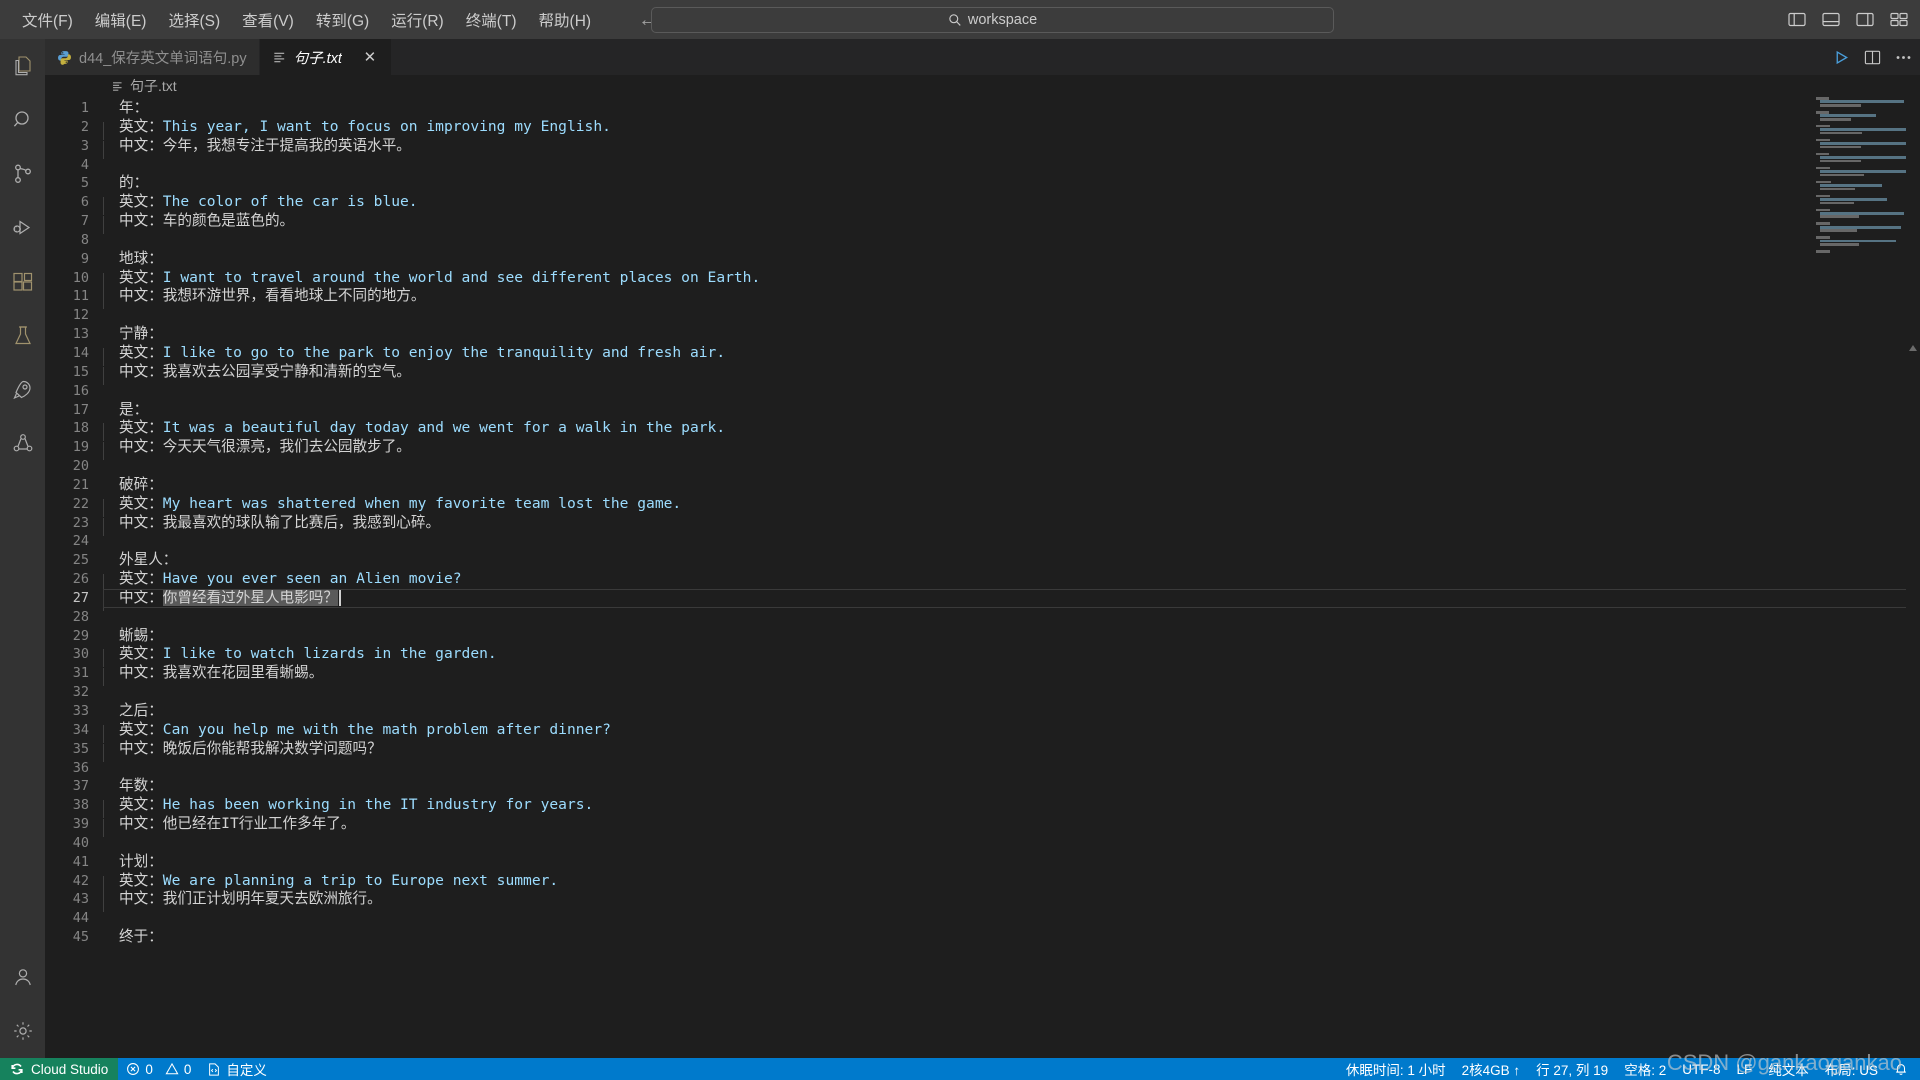 Image resolution: width=1920 pixels, height=1080 pixels. What do you see at coordinates (1011, 826) in the screenshot?
I see `code-line: 中文：他已经在IT行业工作多年了。` at bounding box center [1011, 826].